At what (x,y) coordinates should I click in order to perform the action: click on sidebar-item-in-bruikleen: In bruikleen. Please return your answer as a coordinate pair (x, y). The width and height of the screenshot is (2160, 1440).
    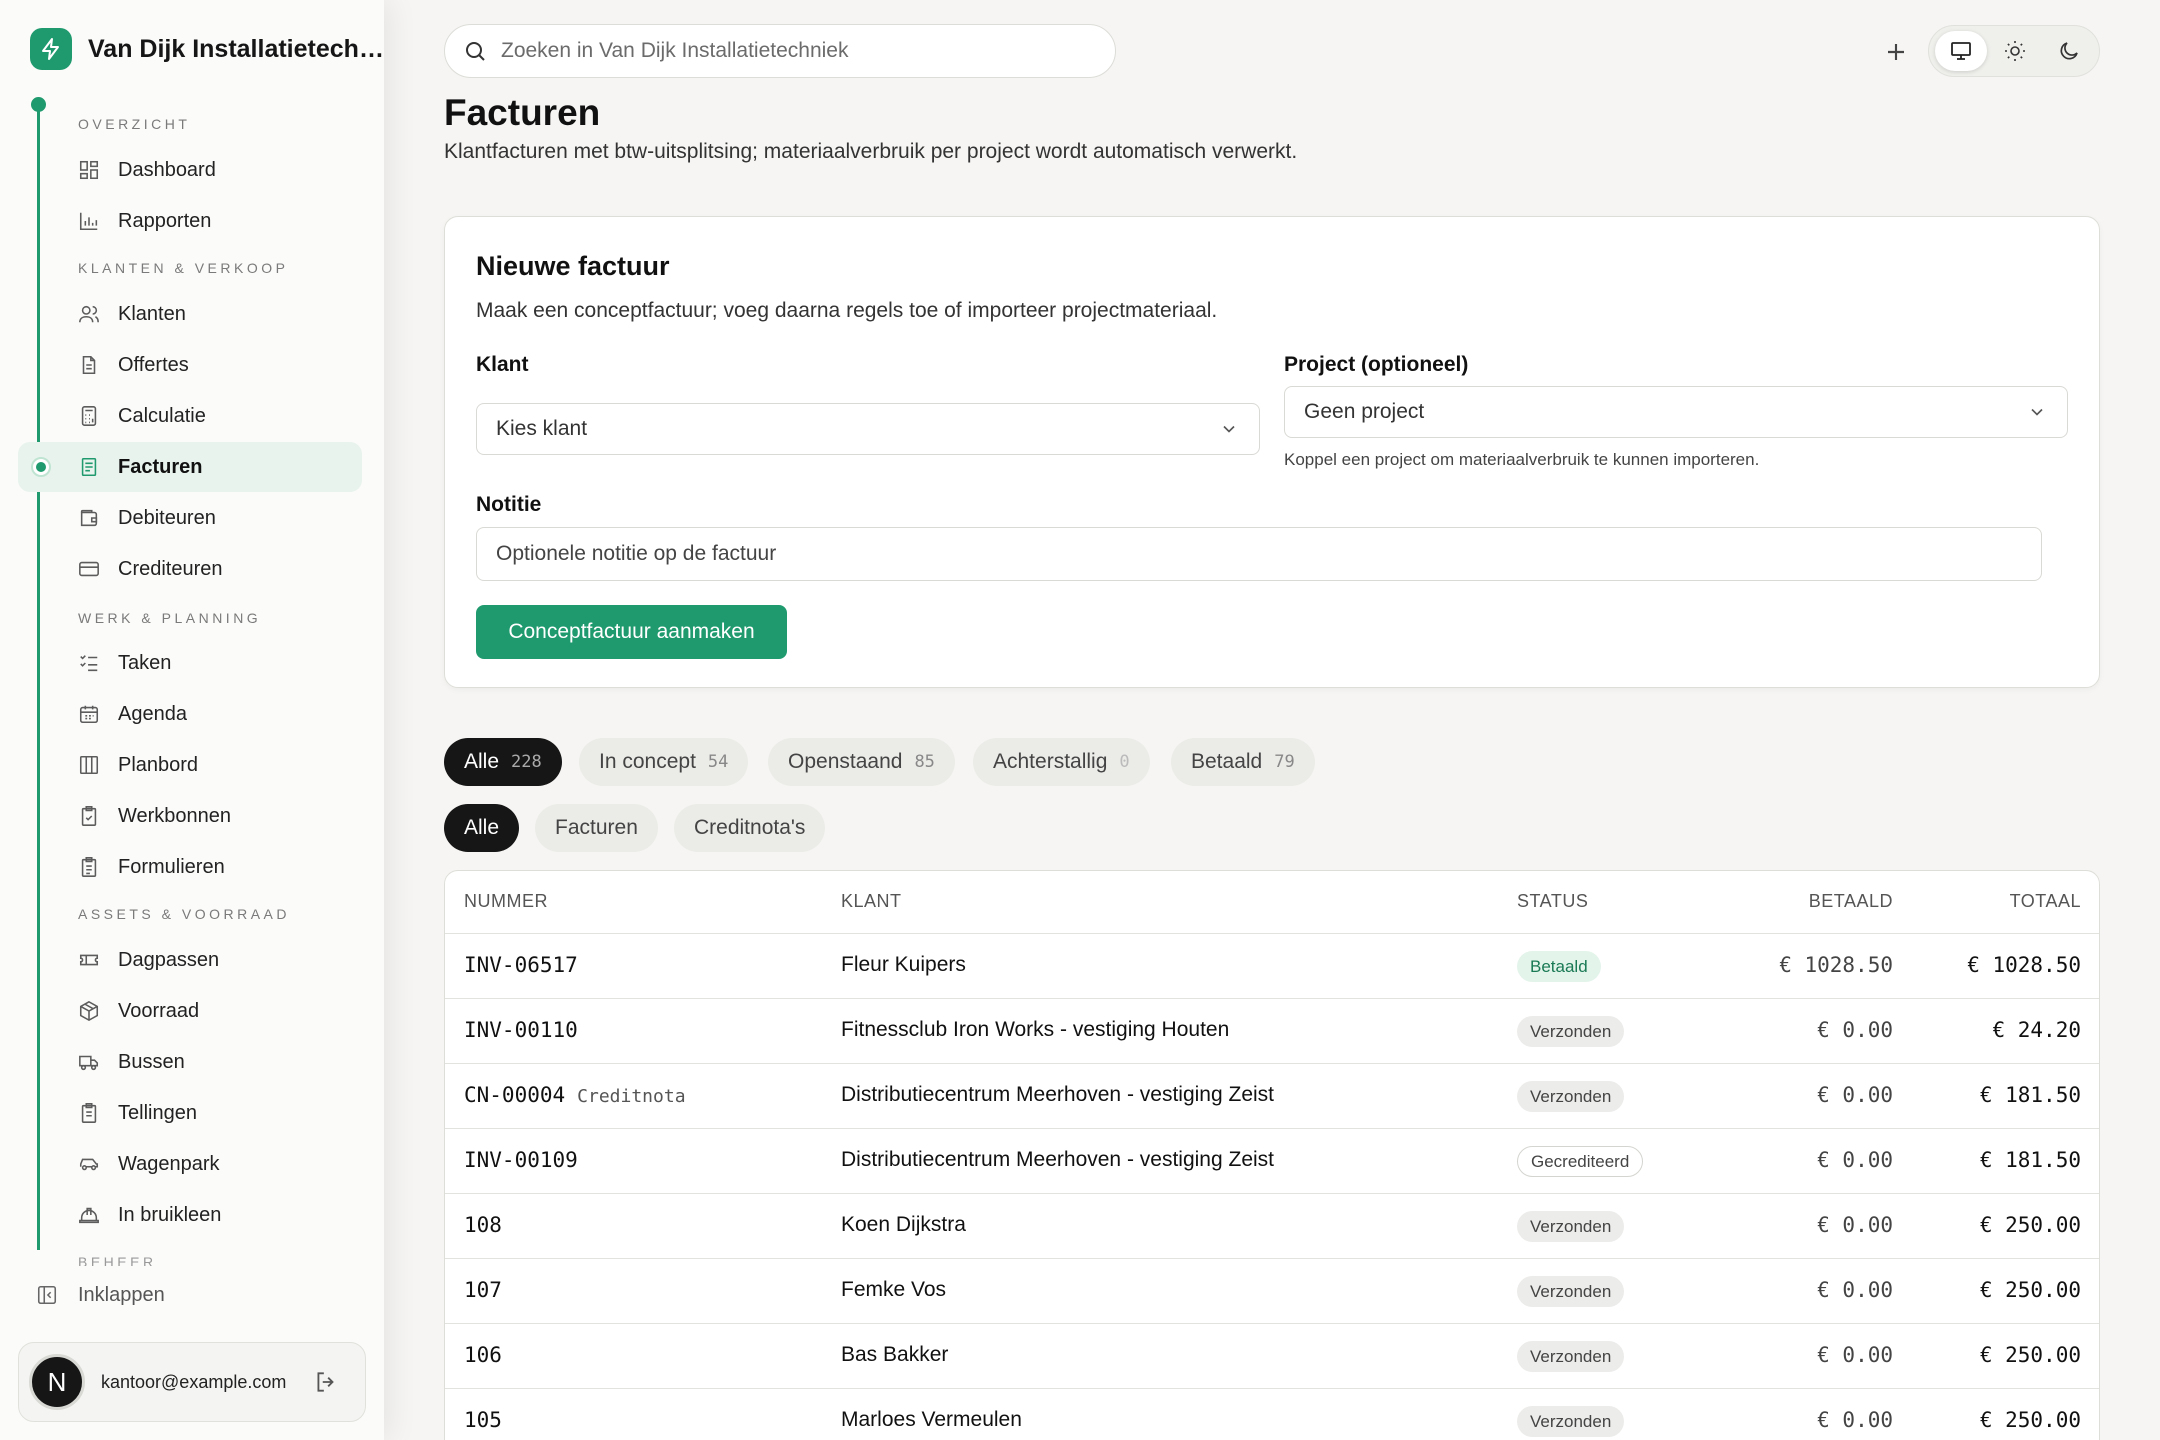
    Looking at the image, I should click on (190, 1215).